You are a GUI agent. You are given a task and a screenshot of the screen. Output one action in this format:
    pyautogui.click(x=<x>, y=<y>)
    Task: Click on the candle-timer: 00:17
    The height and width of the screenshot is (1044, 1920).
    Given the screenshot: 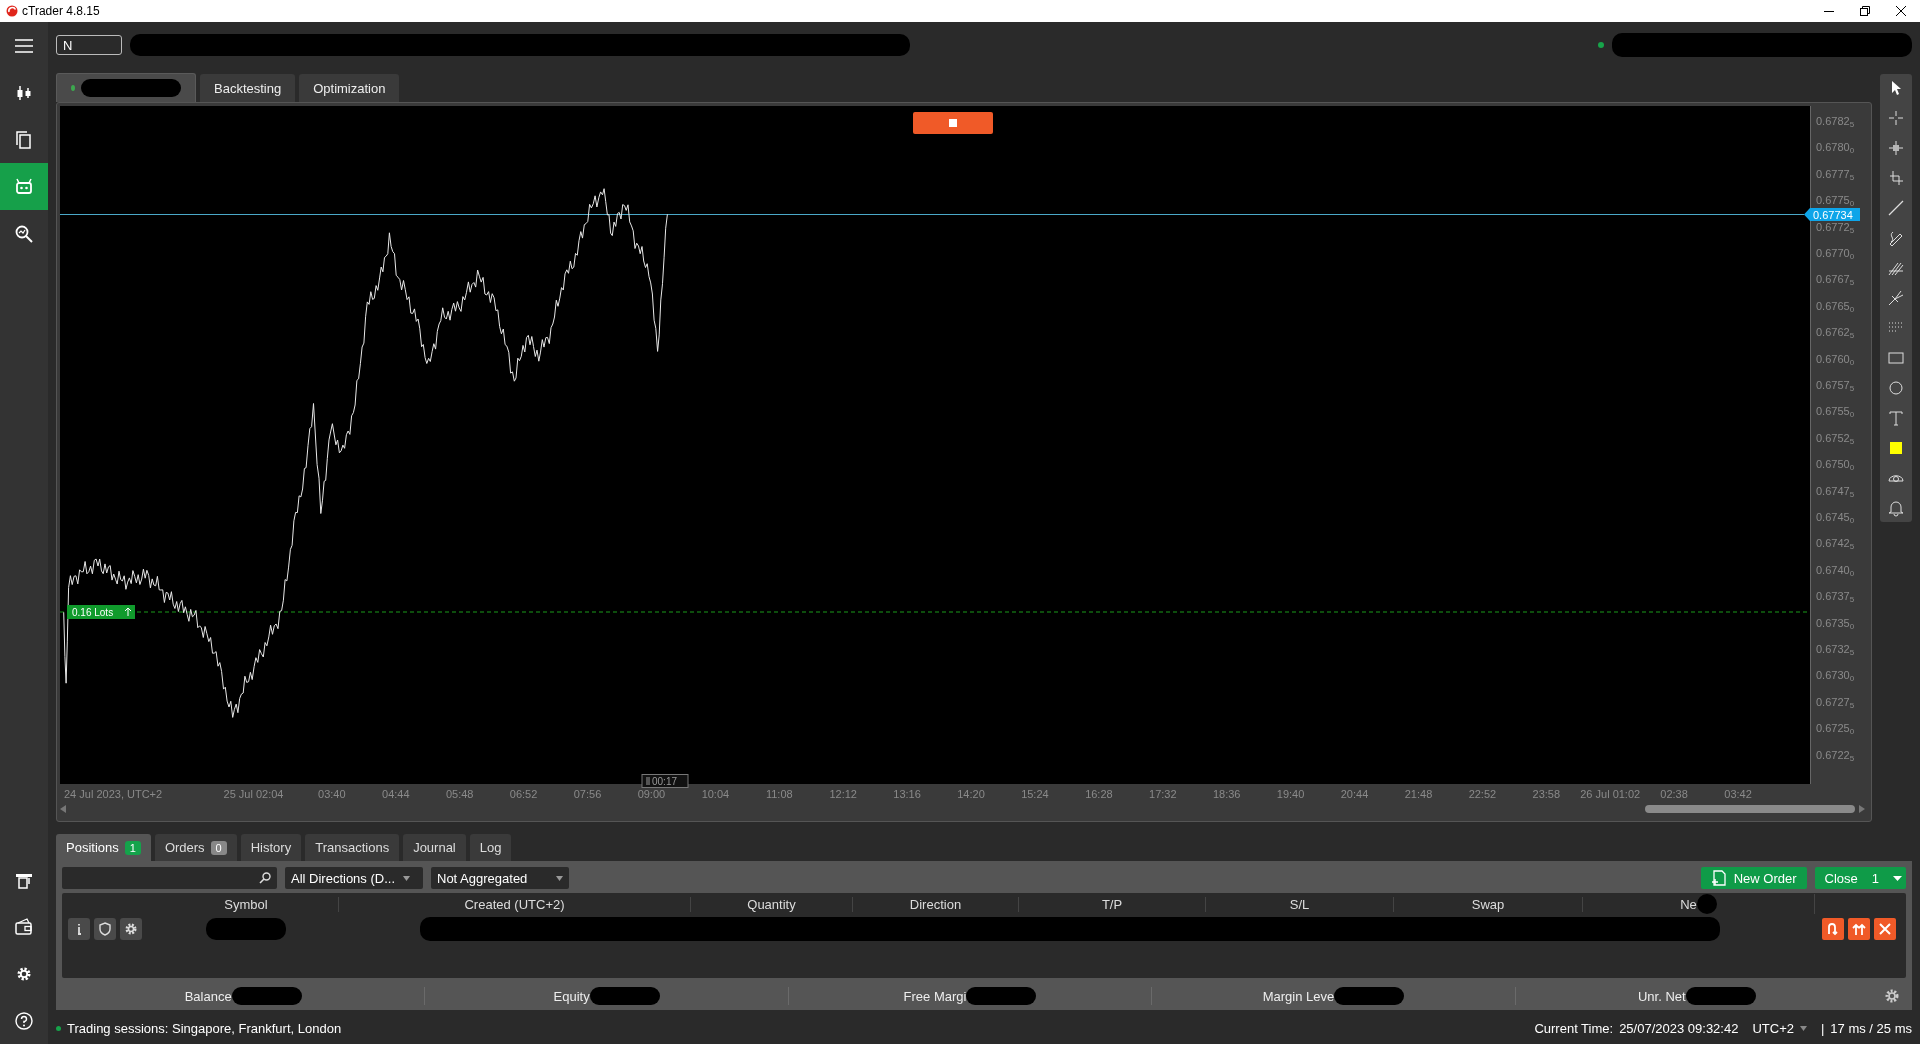 What is the action you would take?
    pyautogui.click(x=665, y=781)
    